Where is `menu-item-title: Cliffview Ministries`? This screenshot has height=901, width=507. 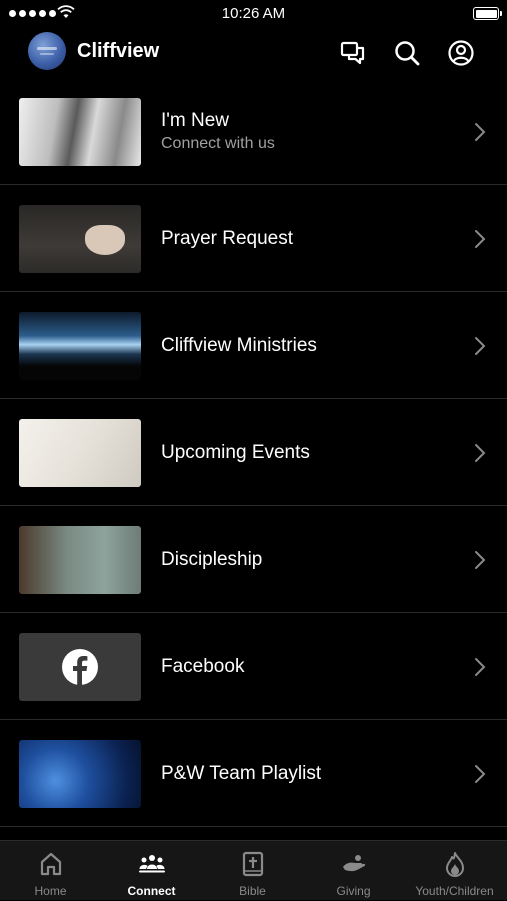 menu-item-title: Cliffview Ministries is located at coordinates (239, 345).